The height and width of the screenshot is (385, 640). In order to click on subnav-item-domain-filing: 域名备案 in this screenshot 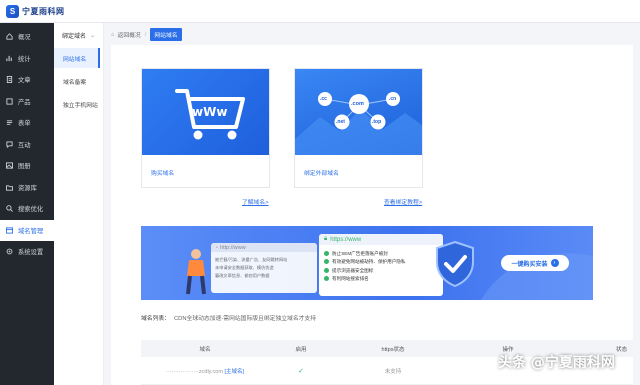, I will do `click(78, 81)`.